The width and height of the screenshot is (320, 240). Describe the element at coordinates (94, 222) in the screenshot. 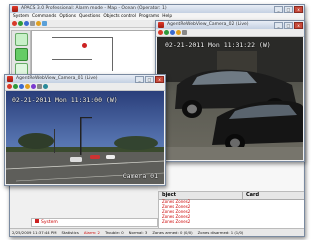

I see `bottom-tree-row: System` at that location.